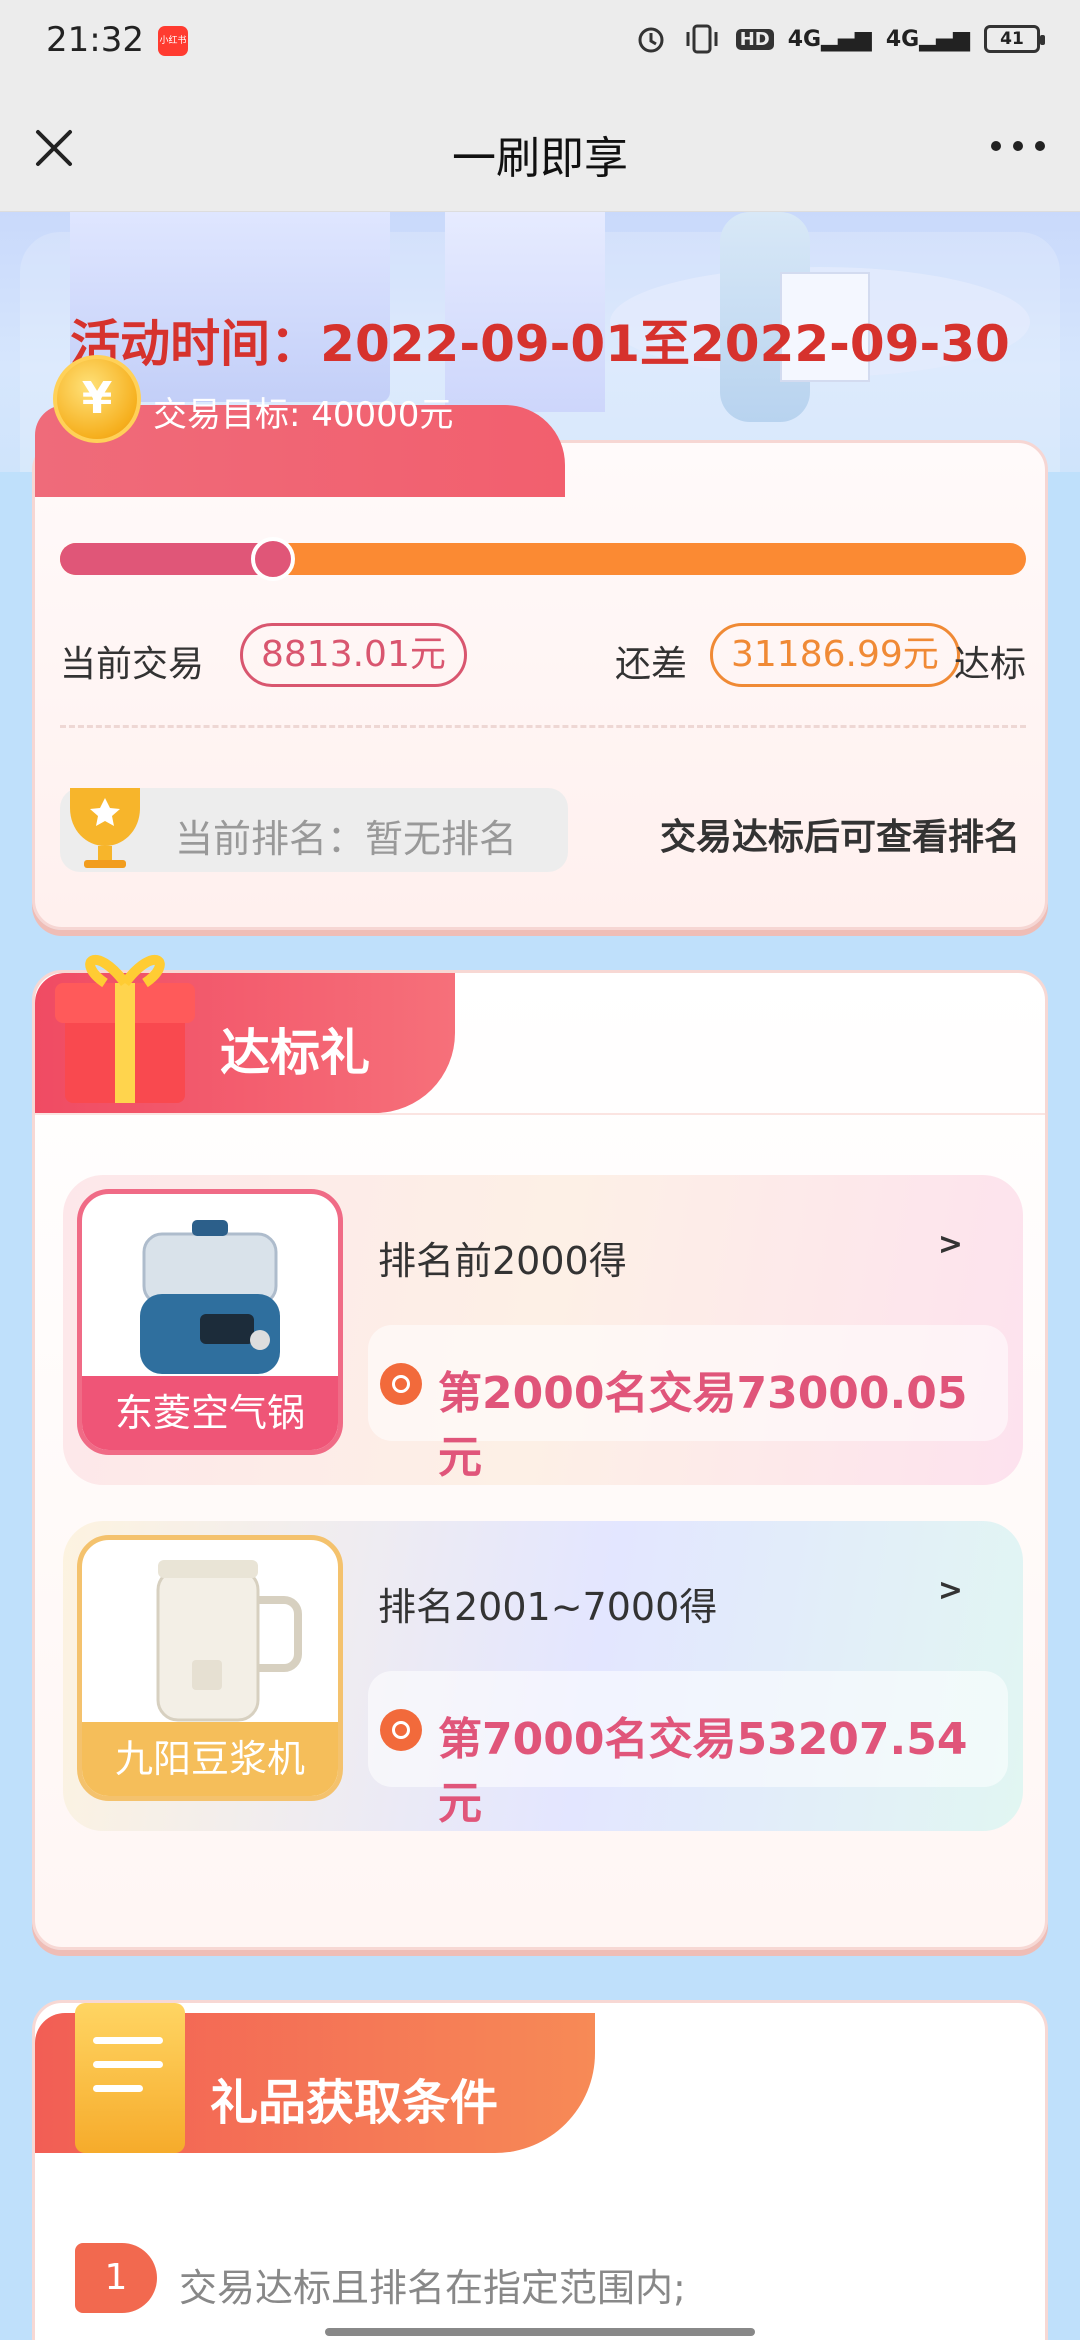  I want to click on status-icons: HD 4G▂▄▆ 4G▂▄▆ 41, so click(839, 39).